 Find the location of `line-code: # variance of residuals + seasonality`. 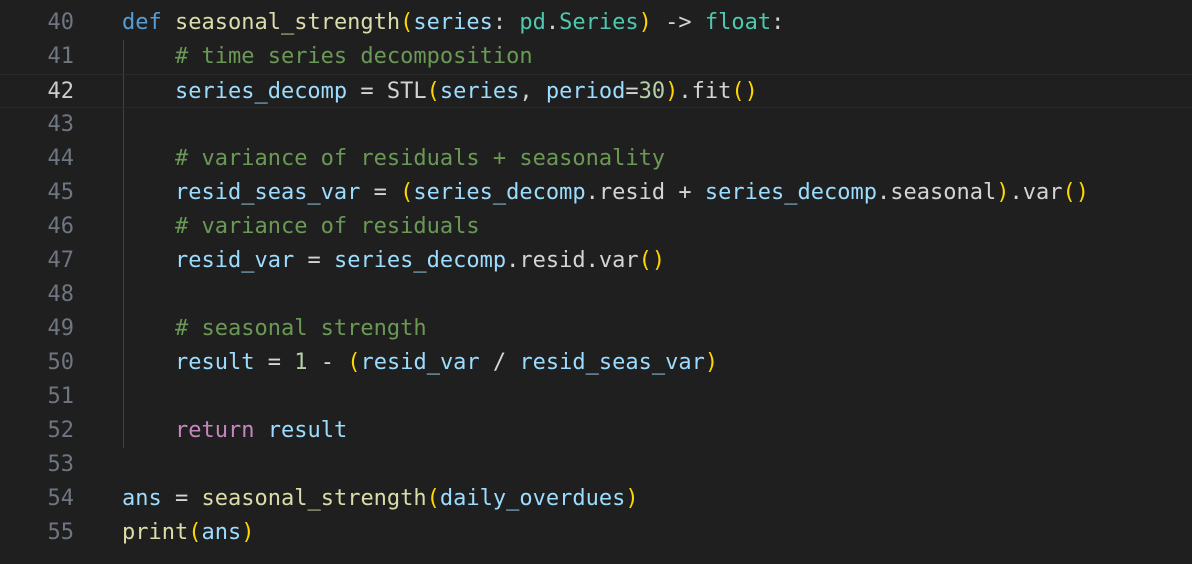

line-code: # variance of residuals + seasonality is located at coordinates (393, 159).